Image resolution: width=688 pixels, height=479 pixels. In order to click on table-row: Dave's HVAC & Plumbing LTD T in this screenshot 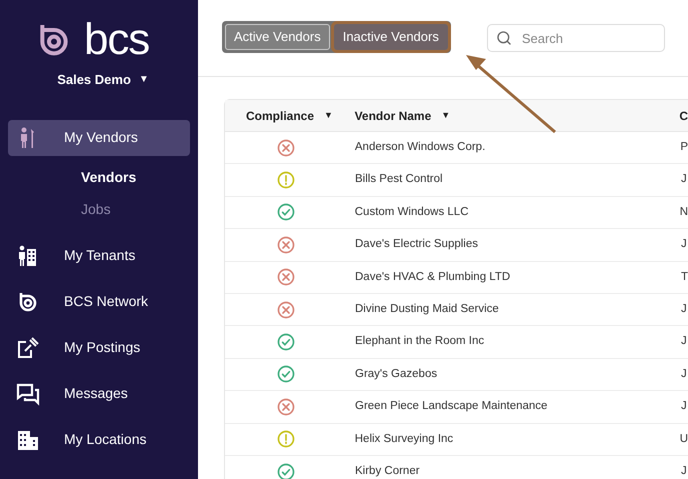, I will do `click(456, 278)`.